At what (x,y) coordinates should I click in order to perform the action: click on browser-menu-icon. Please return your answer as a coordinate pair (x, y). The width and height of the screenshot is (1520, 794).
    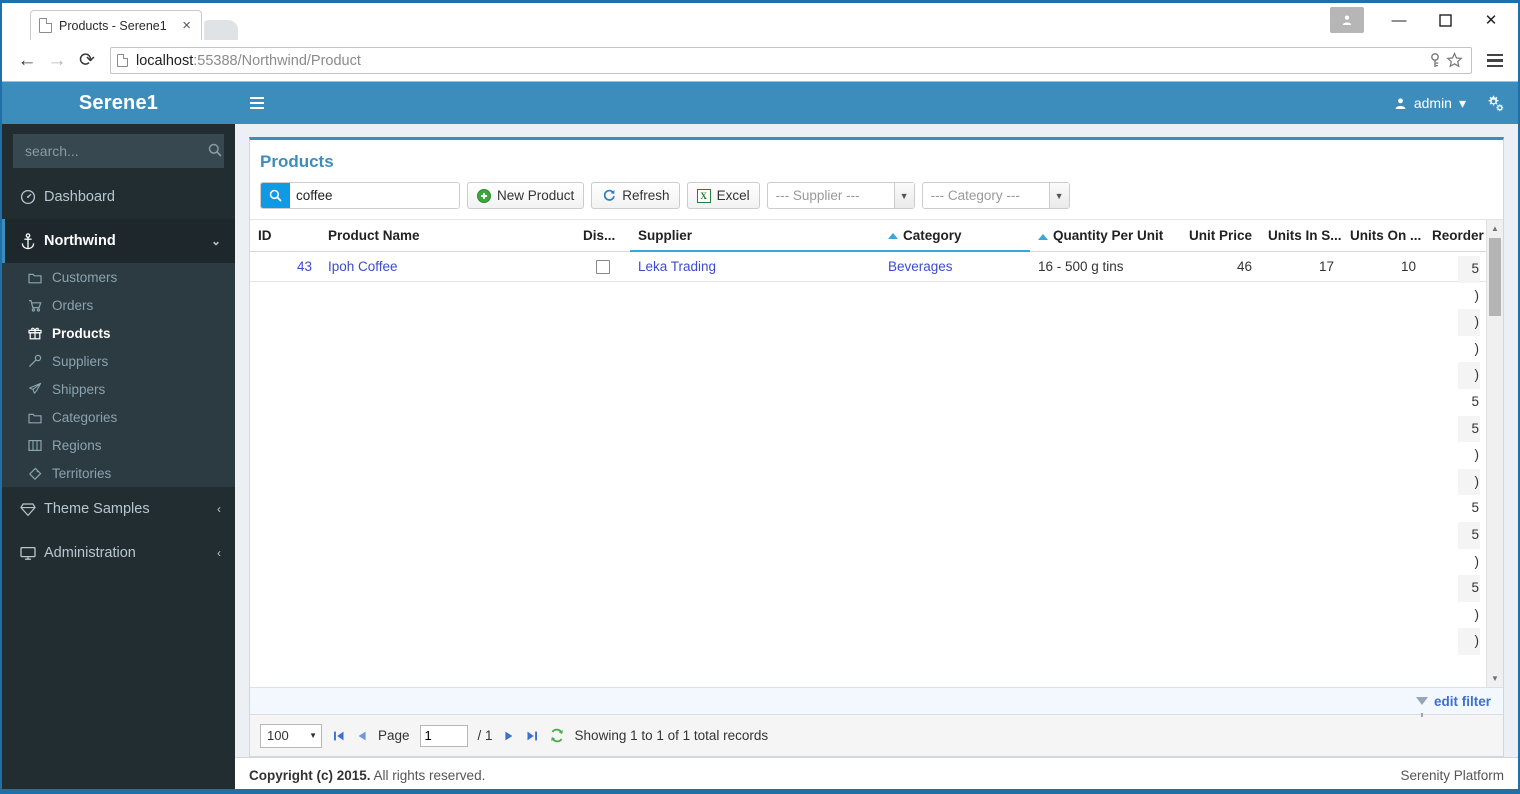
    Looking at the image, I should click on (1495, 61).